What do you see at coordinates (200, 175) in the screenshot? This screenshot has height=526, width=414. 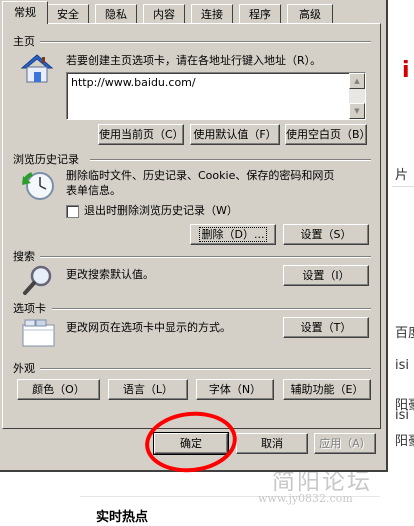 I see `history-description-line1: 删除临时文件、历史记录、Cookie、保存的密码和网页` at bounding box center [200, 175].